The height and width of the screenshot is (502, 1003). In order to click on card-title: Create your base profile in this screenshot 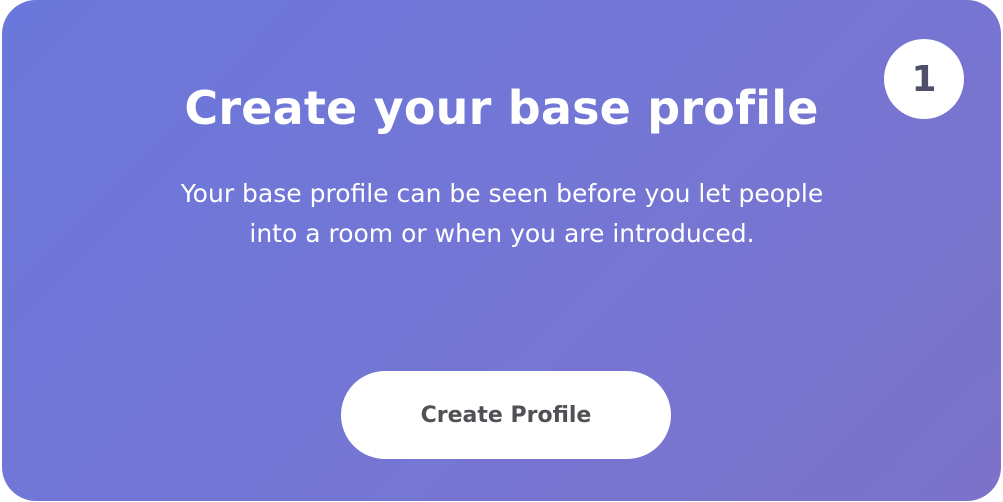, I will do `click(501, 108)`.